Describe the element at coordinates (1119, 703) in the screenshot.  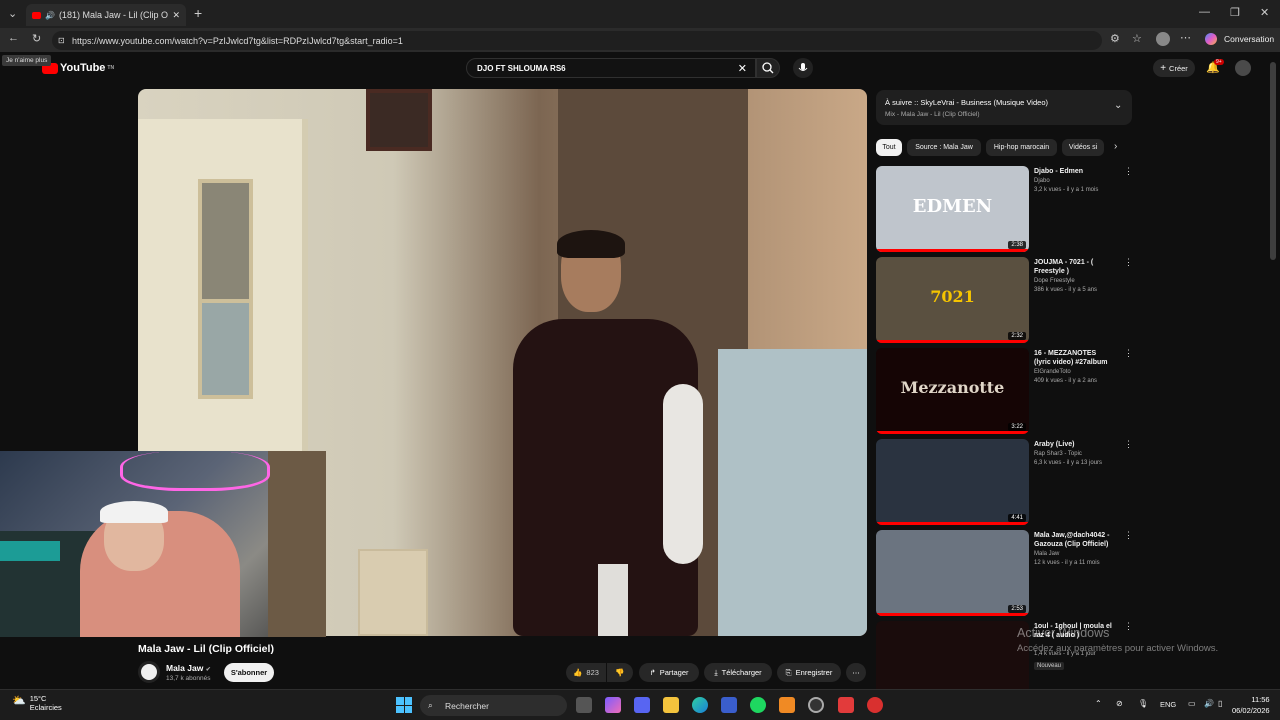
I see `network-icon: ⊘` at that location.